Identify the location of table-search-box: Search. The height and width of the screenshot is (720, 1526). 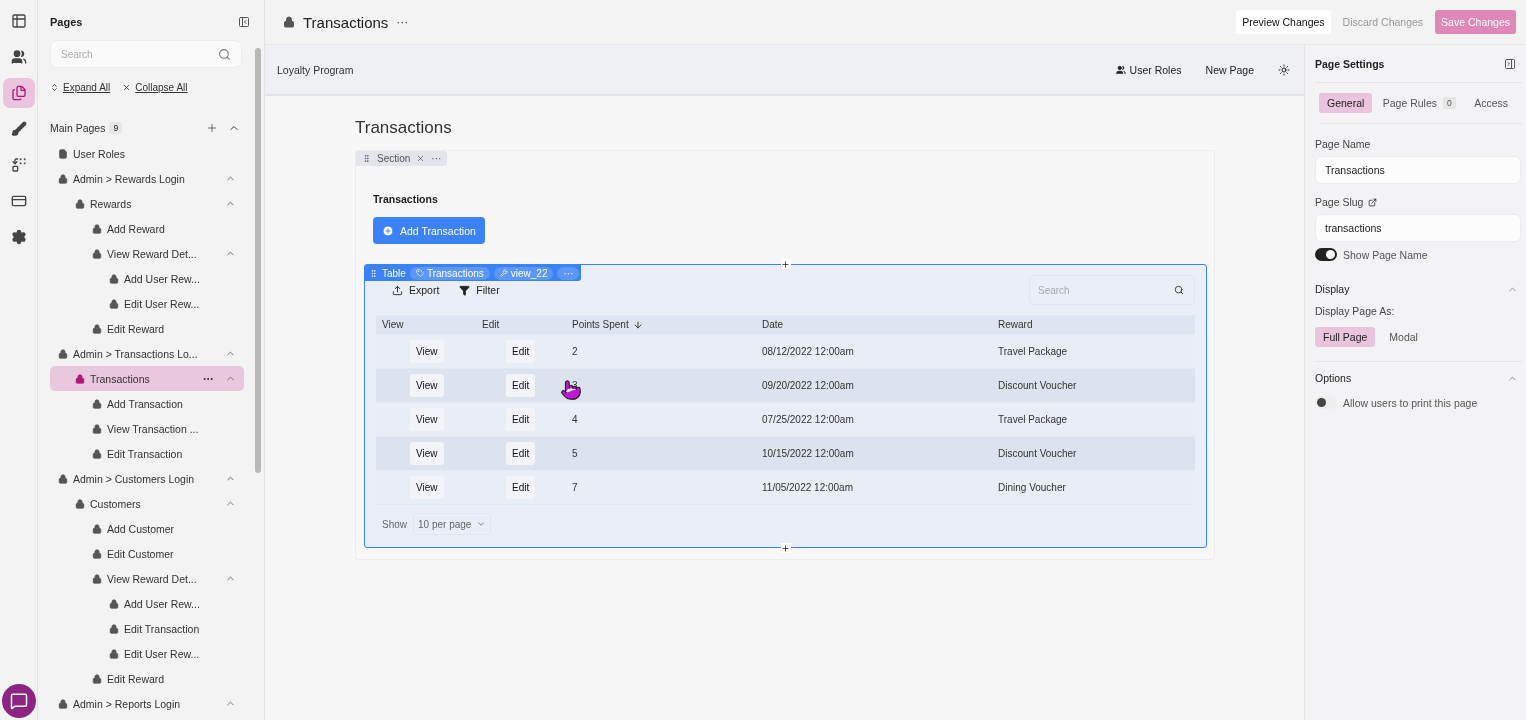
(1112, 290).